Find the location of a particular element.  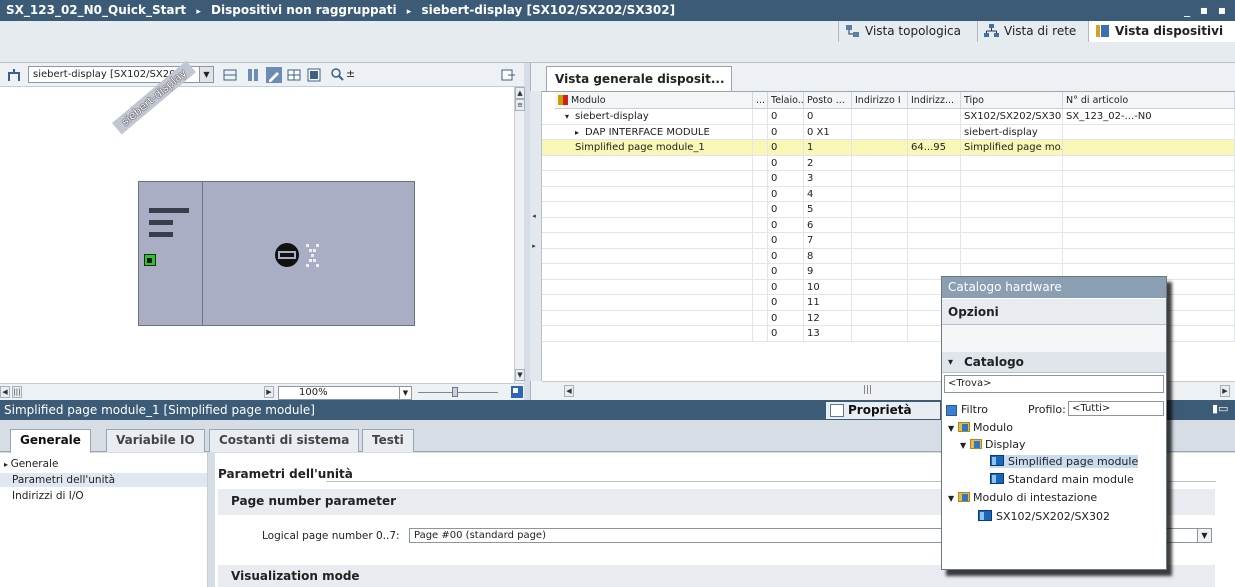

canvas-vertical-scrollbar: ▲ ≡ ▼ is located at coordinates (519, 235).